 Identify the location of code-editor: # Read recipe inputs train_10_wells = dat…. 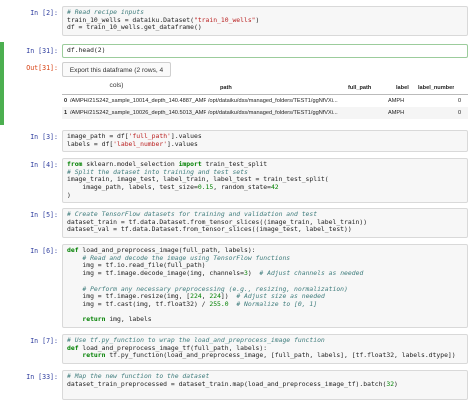
(265, 21).